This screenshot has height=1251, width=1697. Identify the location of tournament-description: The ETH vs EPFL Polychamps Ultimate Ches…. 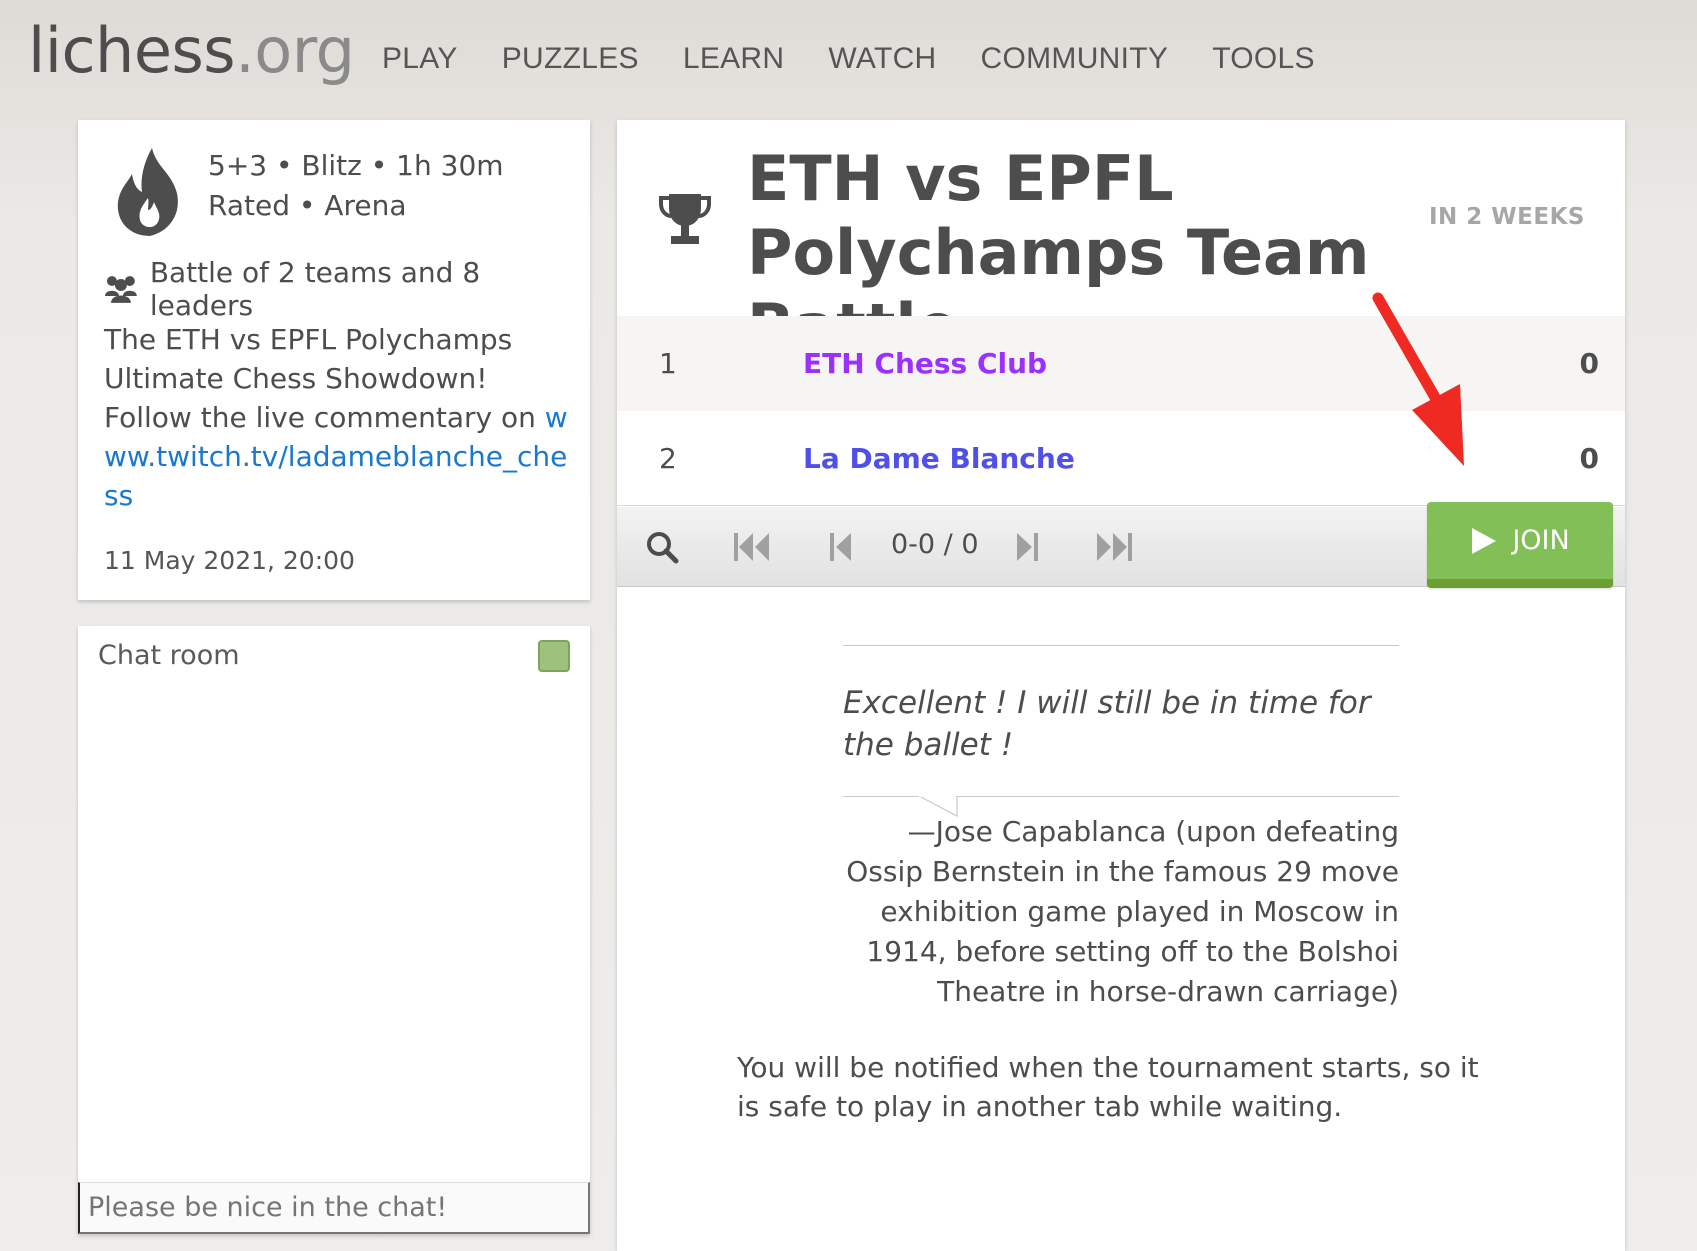
(339, 417).